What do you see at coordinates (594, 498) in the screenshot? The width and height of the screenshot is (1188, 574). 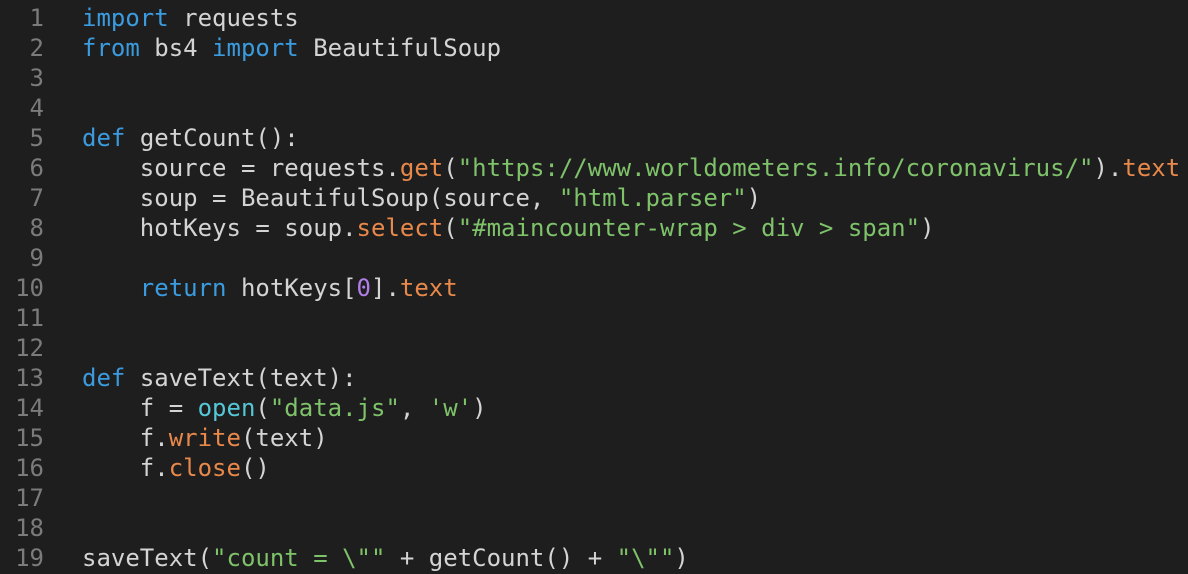 I see `code-line: 17` at bounding box center [594, 498].